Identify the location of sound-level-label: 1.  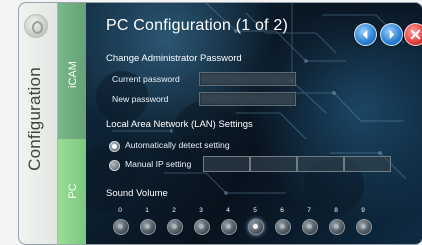
(147, 210).